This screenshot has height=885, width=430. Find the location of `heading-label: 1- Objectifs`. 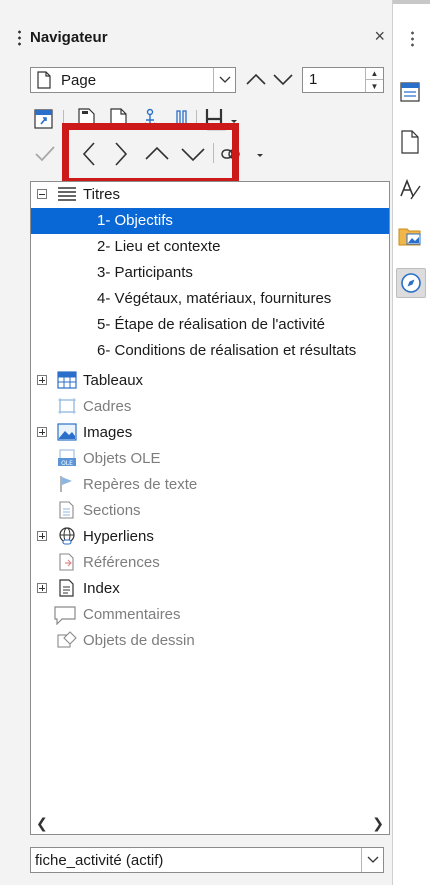

heading-label: 1- Objectifs is located at coordinates (135, 220).